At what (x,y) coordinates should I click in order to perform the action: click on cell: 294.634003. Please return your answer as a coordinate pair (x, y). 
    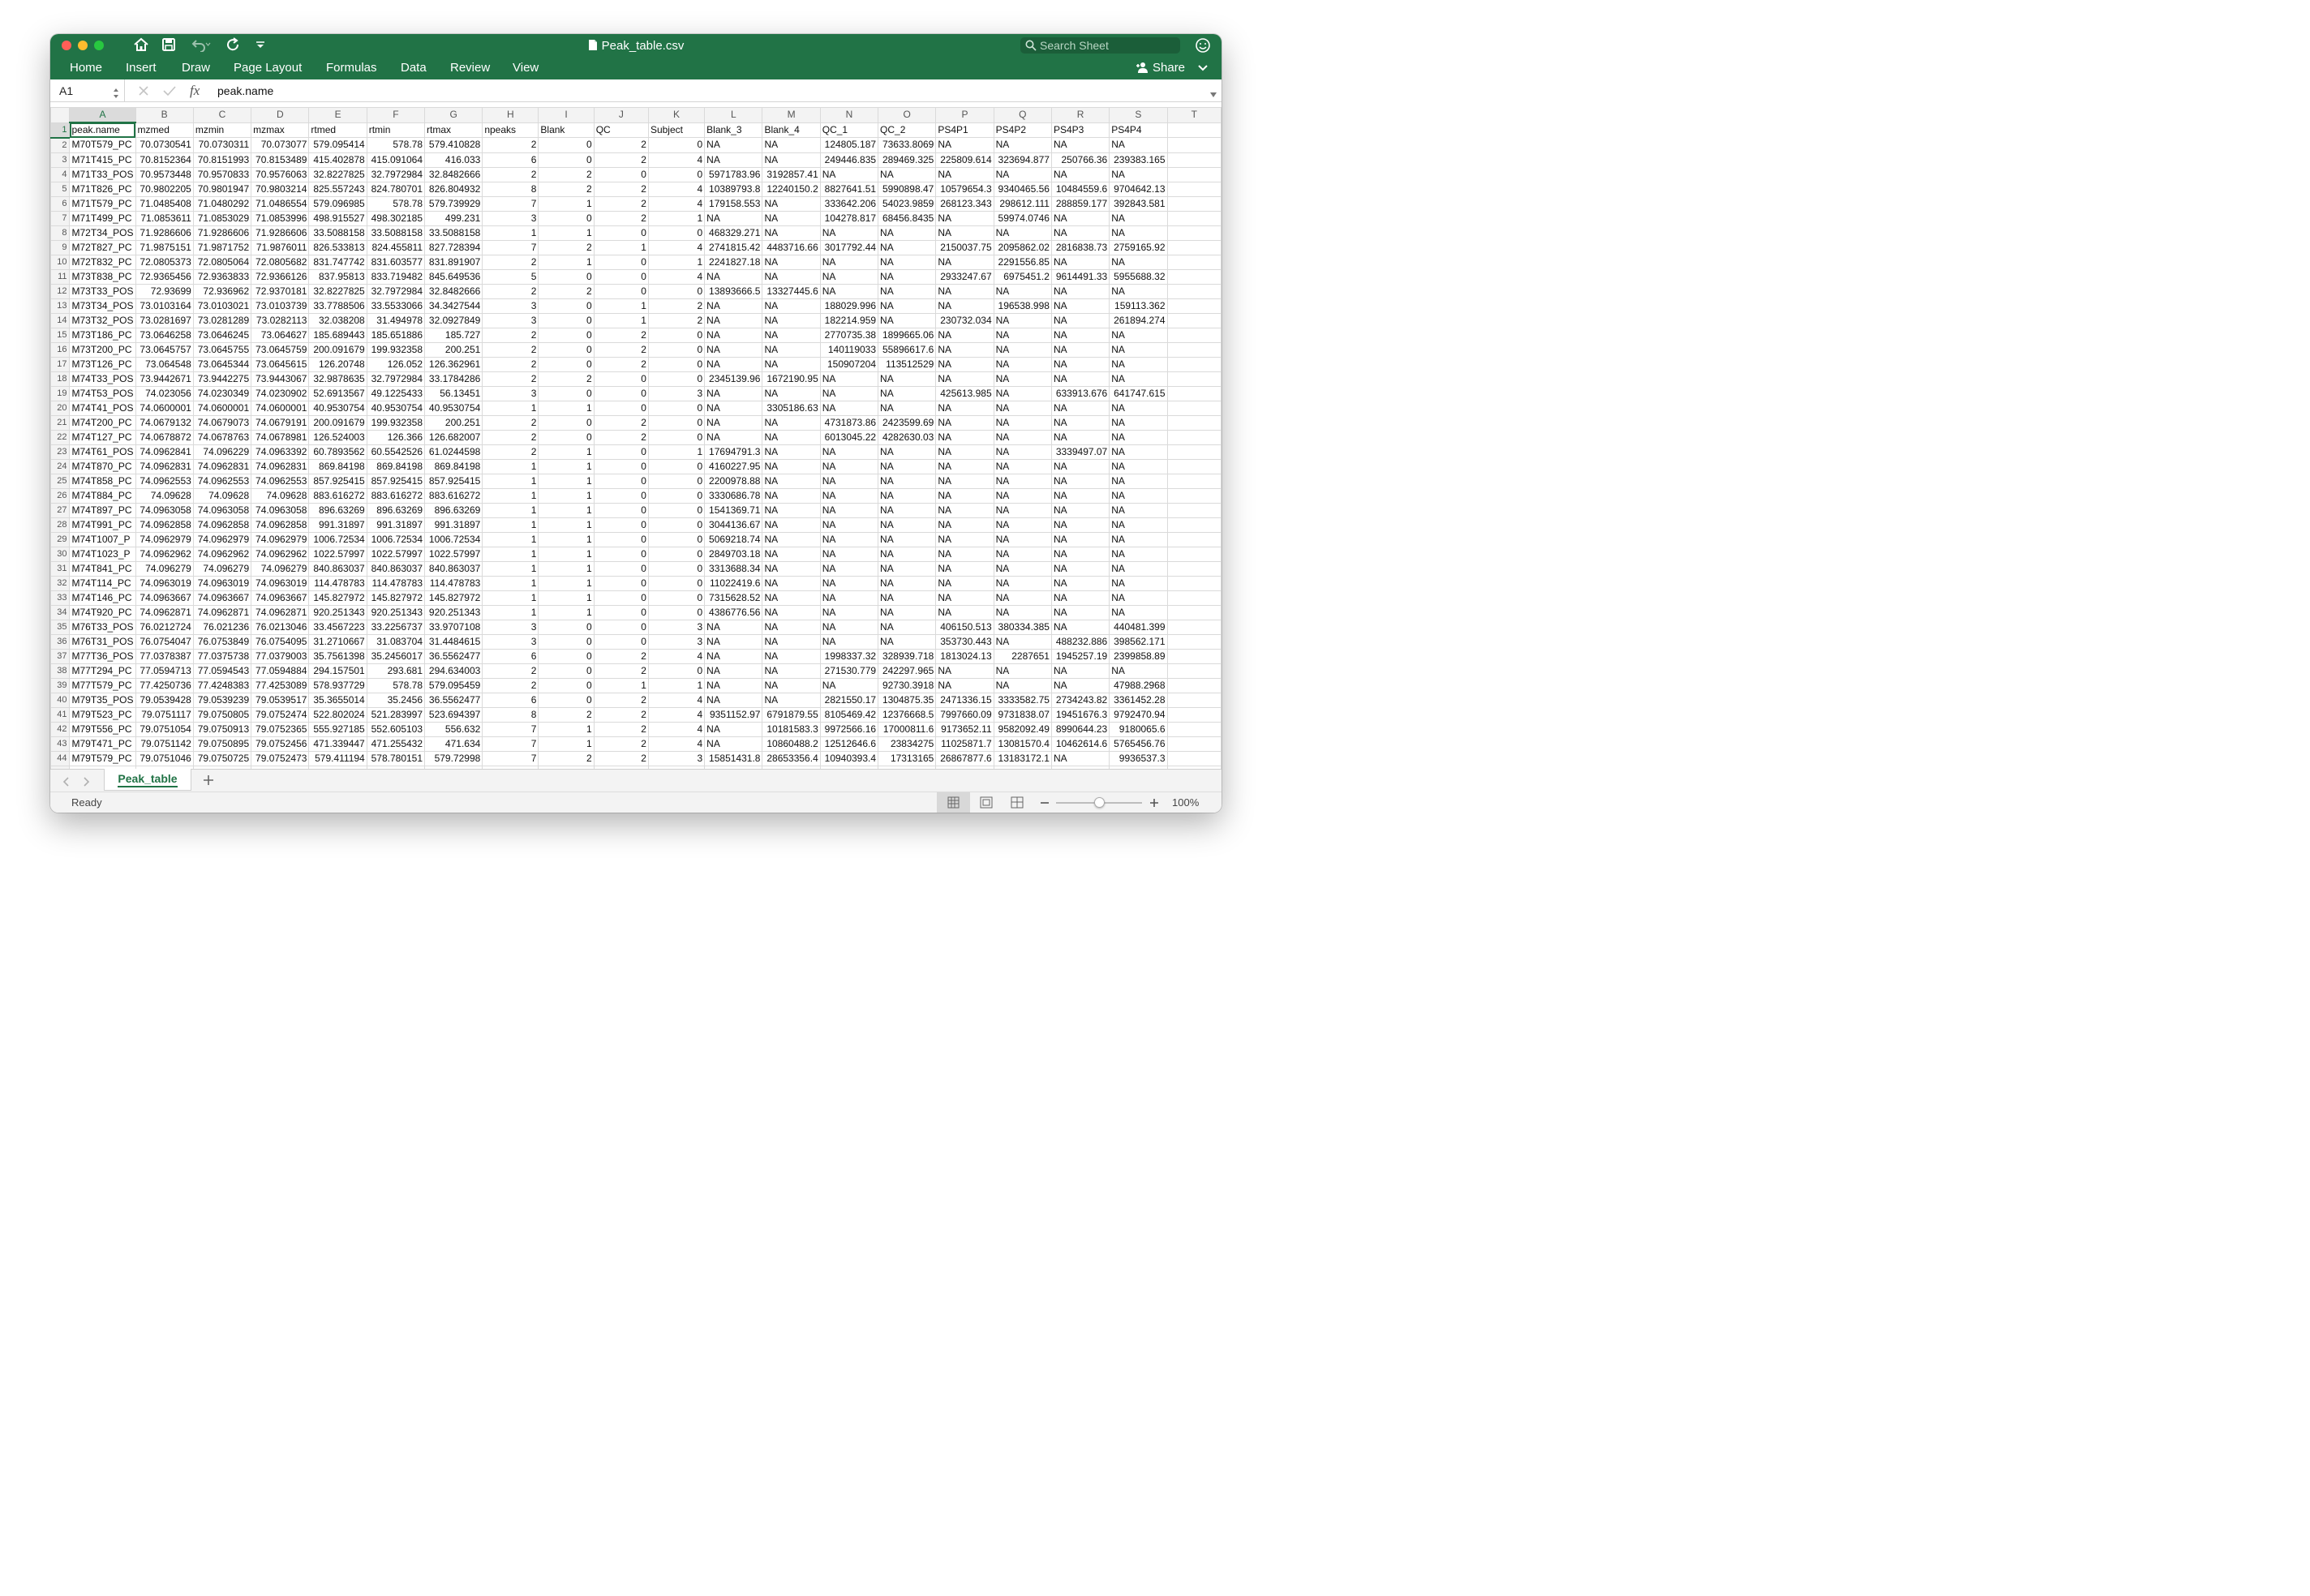
    Looking at the image, I should click on (453, 671).